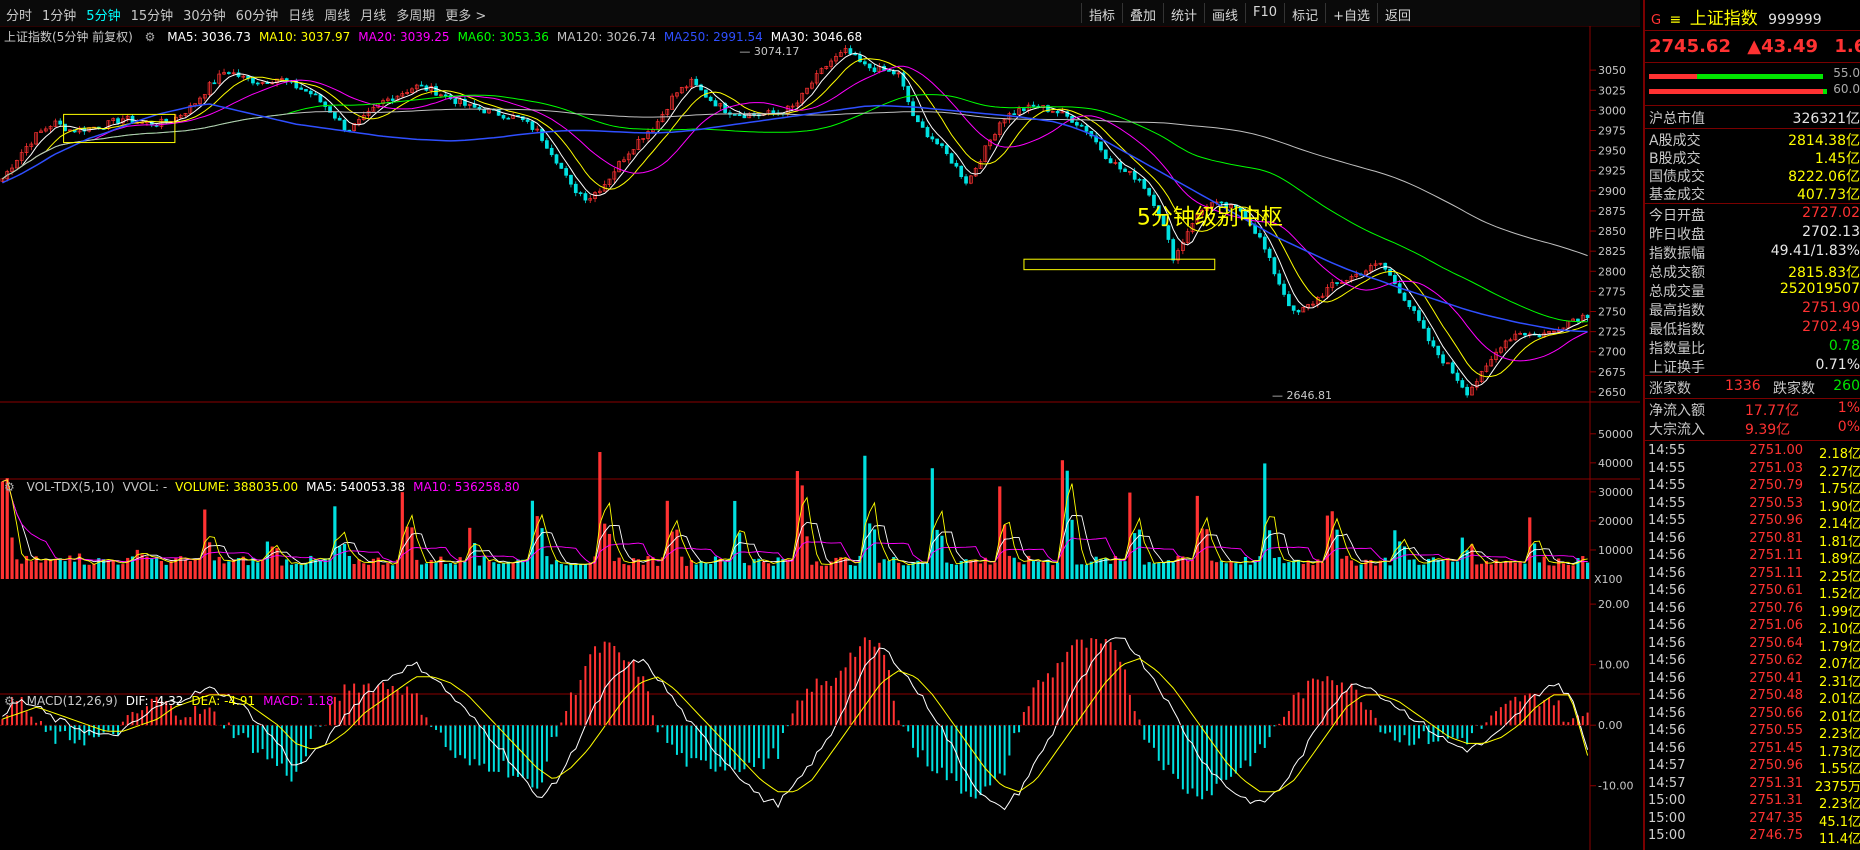  Describe the element at coordinates (1612, 110) in the screenshot. I see `y-tick-label: 3000` at that location.